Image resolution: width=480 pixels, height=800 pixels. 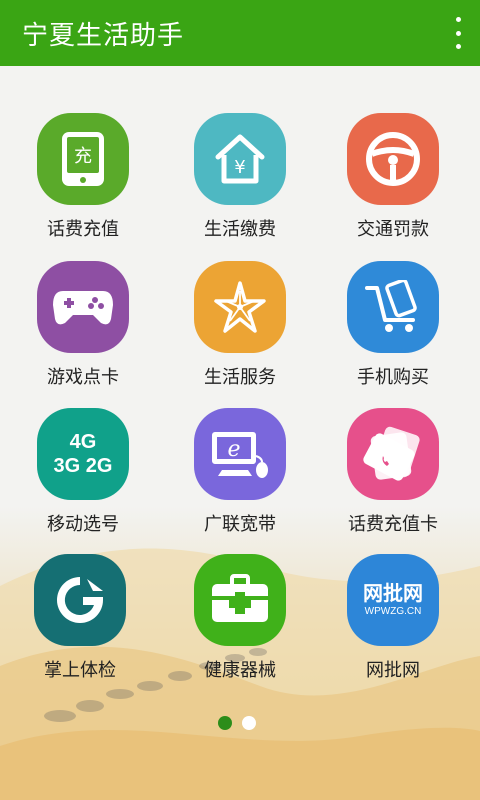 I want to click on medical-kit-icon, so click(x=240, y=600).